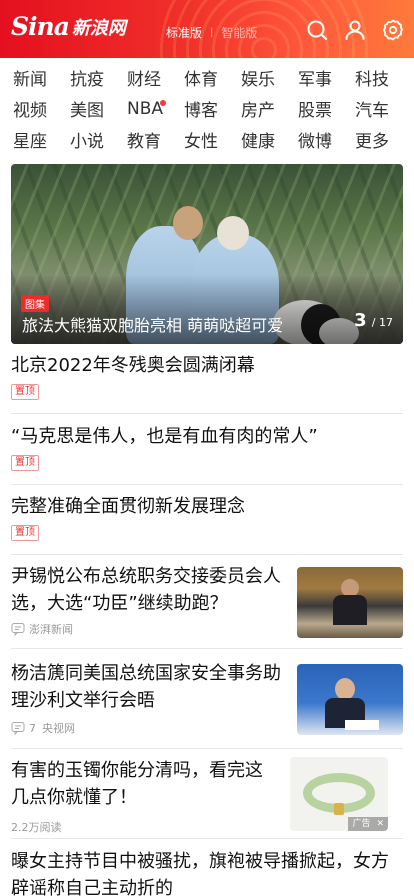  Describe the element at coordinates (355, 30) in the screenshot. I see `user-icon` at that location.